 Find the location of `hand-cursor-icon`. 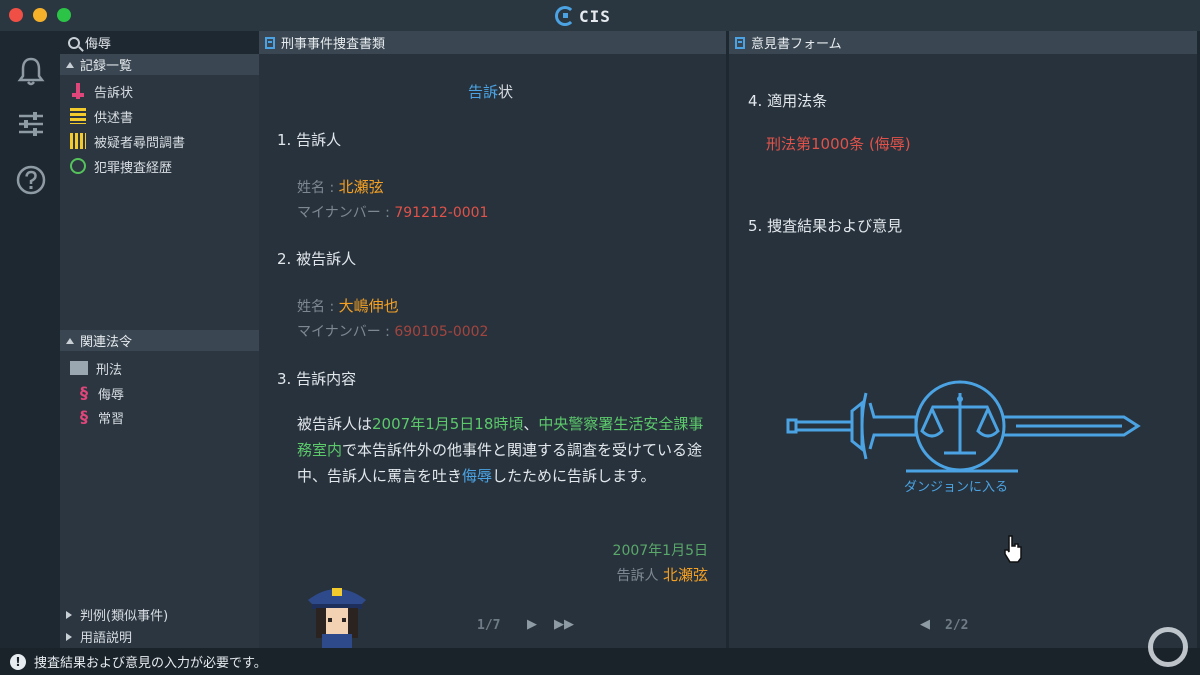

hand-cursor-icon is located at coordinates (1013, 549).